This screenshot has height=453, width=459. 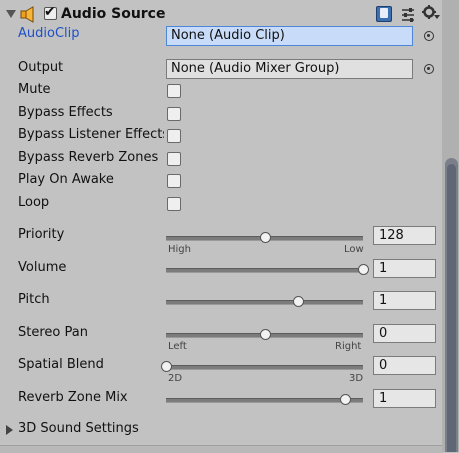 I want to click on play-on-awake-checkbox, so click(x=174, y=181).